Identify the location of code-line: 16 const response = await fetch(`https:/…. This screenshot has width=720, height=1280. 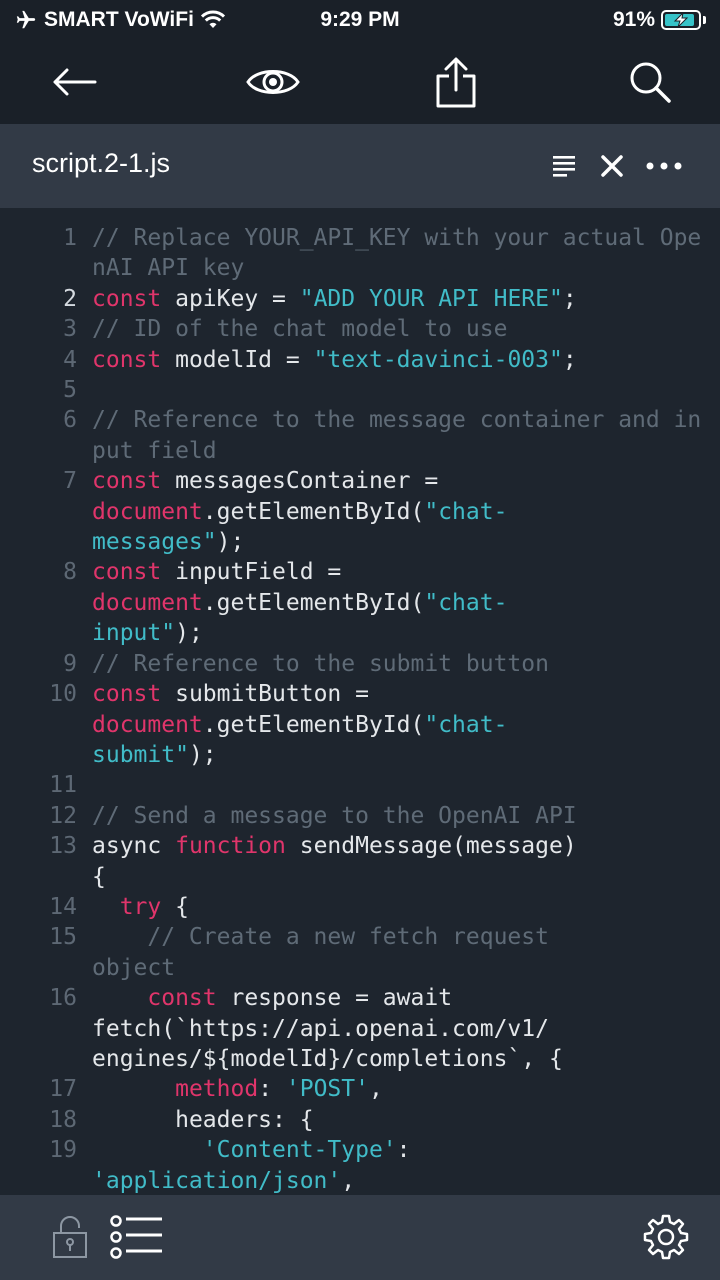
(360, 1028).